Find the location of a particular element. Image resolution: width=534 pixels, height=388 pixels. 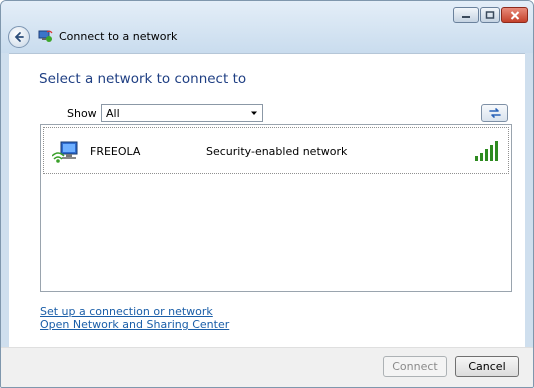

show-filter-dropdown: All is located at coordinates (182, 113).